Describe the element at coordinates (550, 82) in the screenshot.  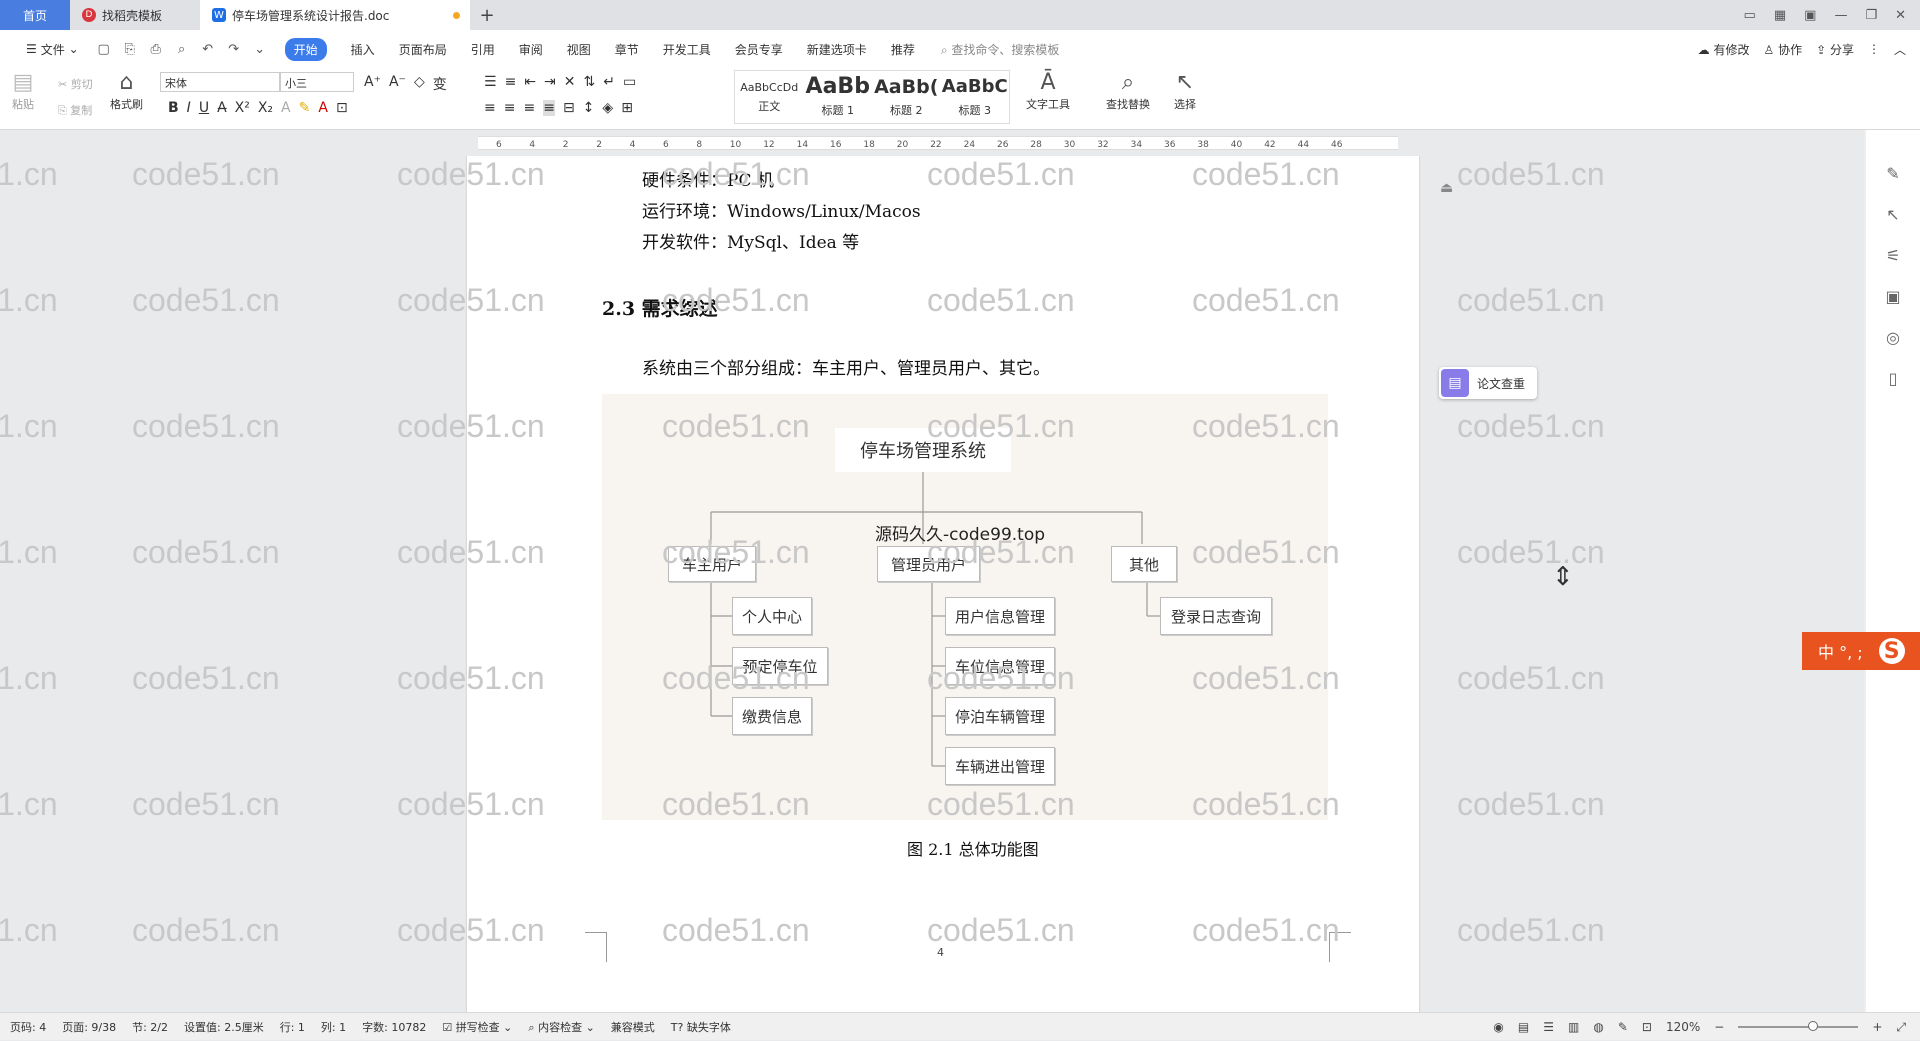
I see `increase-indent-icon: ⇥` at that location.